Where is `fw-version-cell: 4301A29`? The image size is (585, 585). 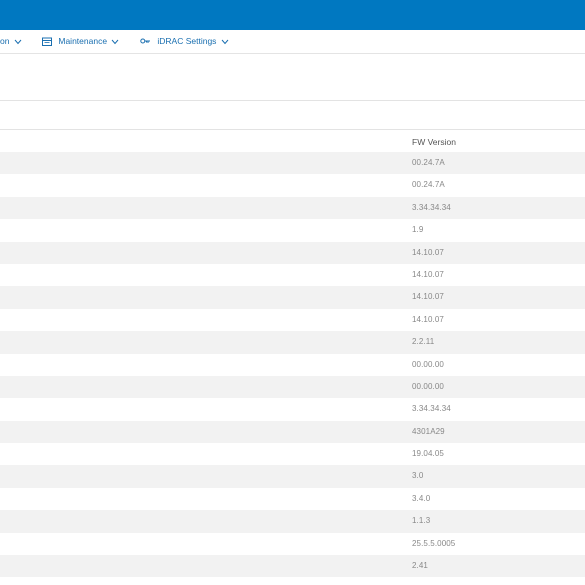
fw-version-cell: 4301A29 is located at coordinates (428, 431).